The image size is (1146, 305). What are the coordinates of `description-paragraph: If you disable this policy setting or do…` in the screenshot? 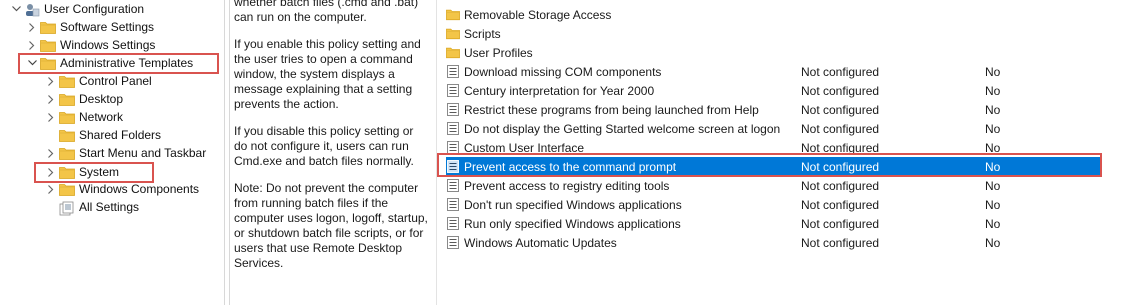 It's located at (324, 146).